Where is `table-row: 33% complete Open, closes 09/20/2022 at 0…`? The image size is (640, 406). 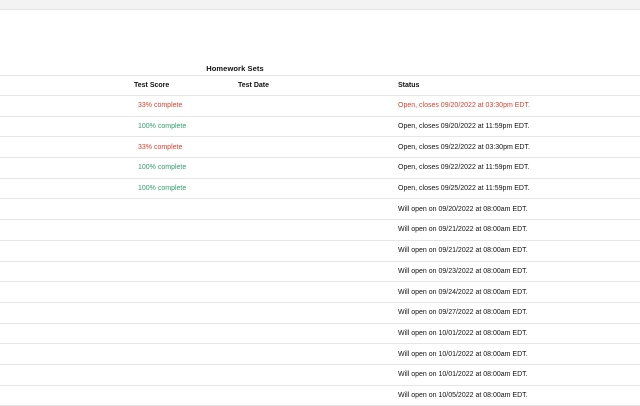 table-row: 33% complete Open, closes 09/20/2022 at 0… is located at coordinates (320, 106).